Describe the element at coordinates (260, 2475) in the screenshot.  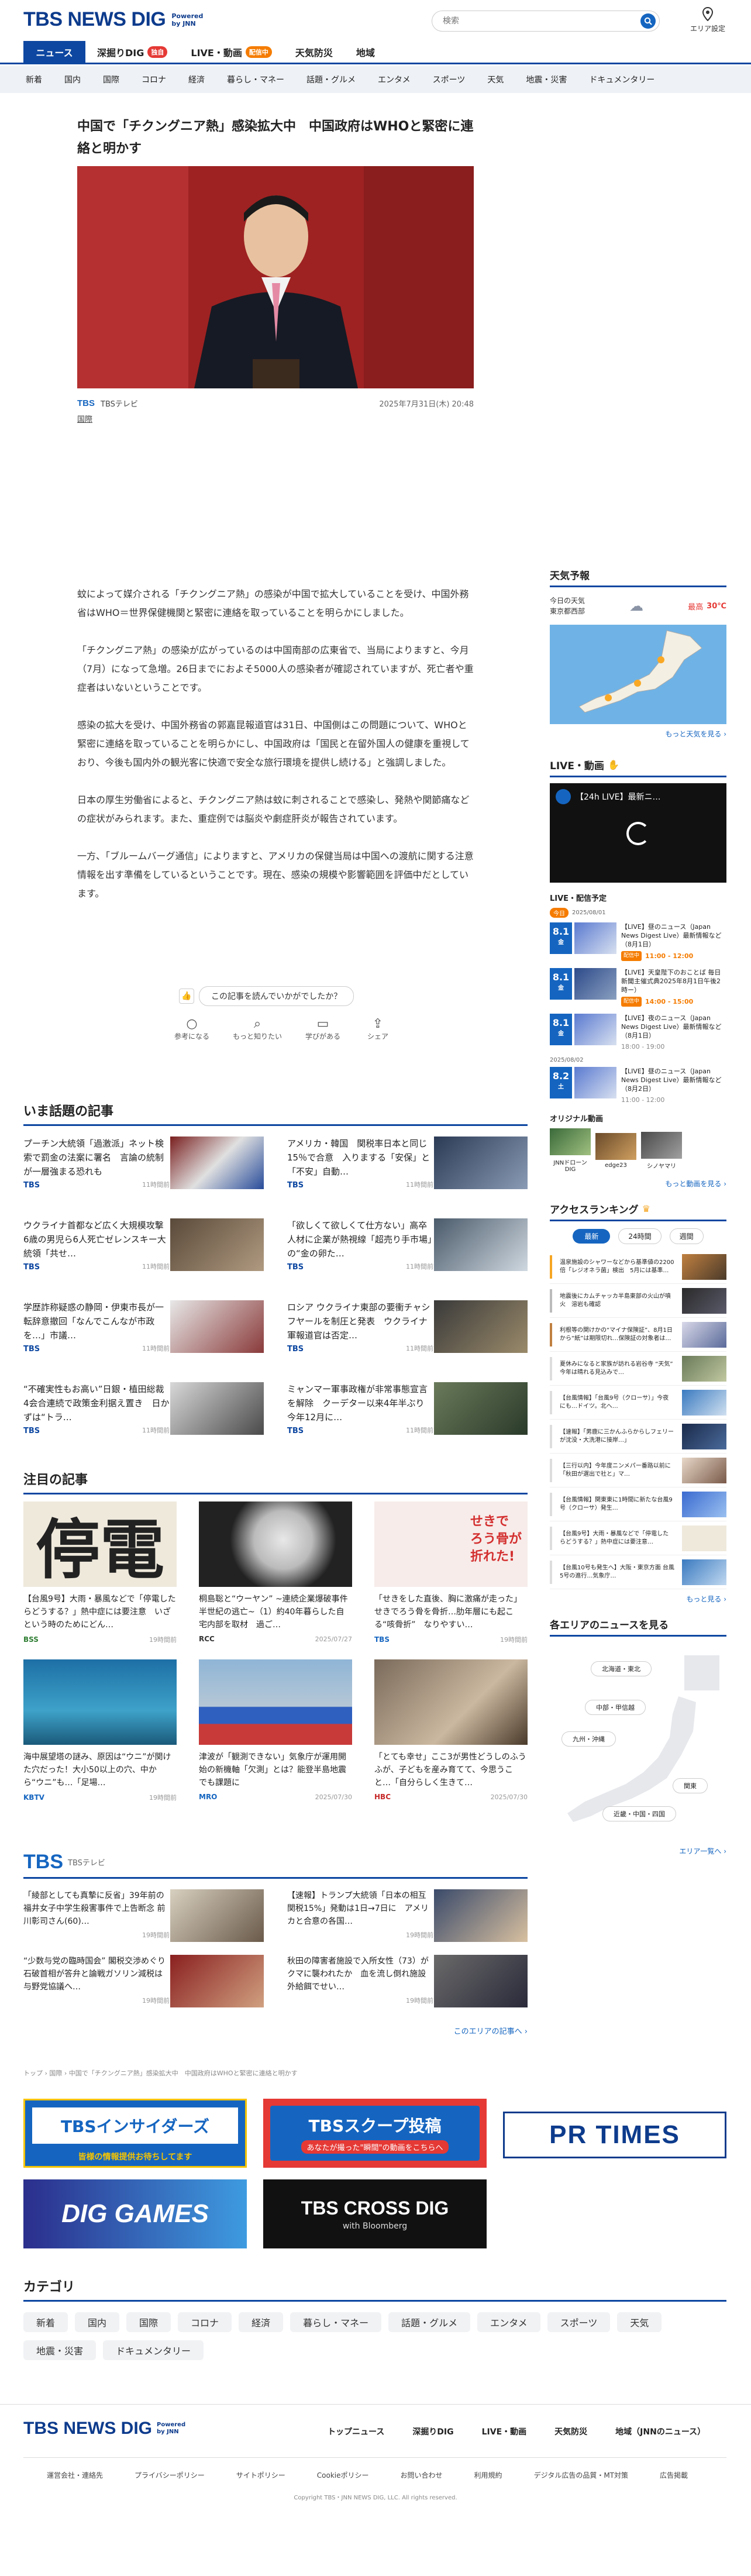
I see `footer-link: サイトポリシー` at that location.